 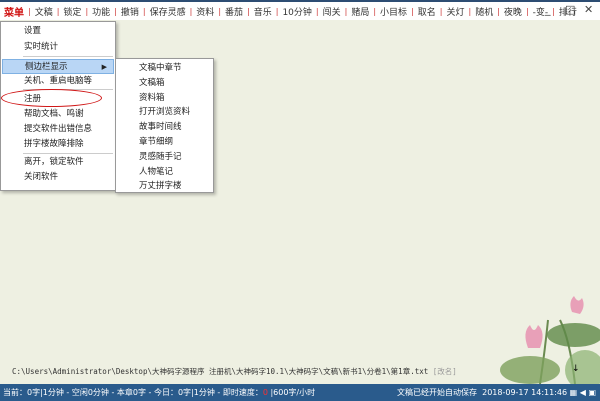 I want to click on autosave-status: 文稿已经开始自动保存, so click(x=437, y=392).